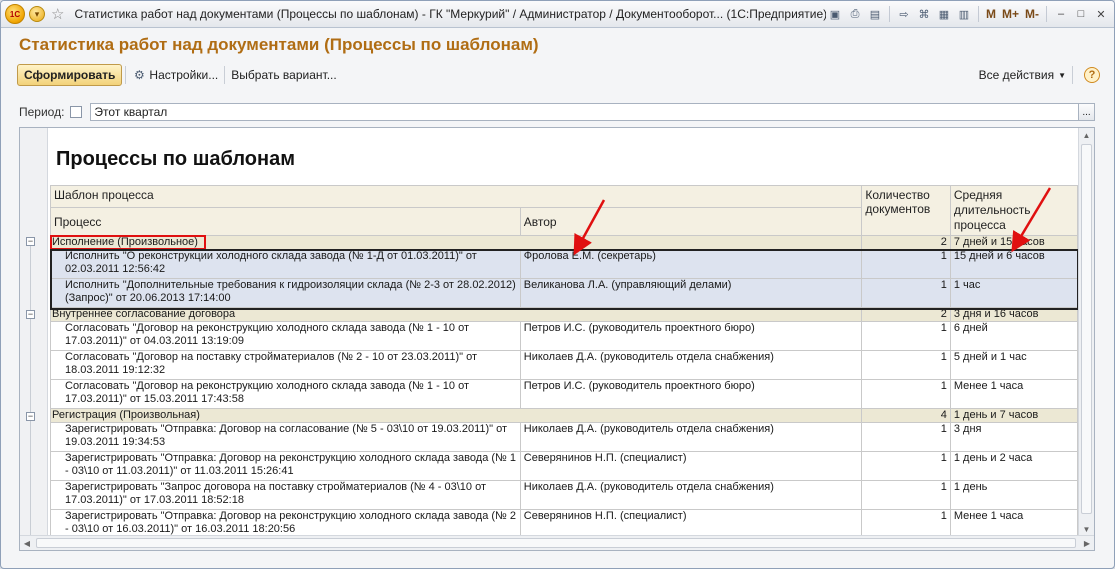  What do you see at coordinates (456, 415) in the screenshot?
I see `group-name: Регистрация (Произвольная)` at bounding box center [456, 415].